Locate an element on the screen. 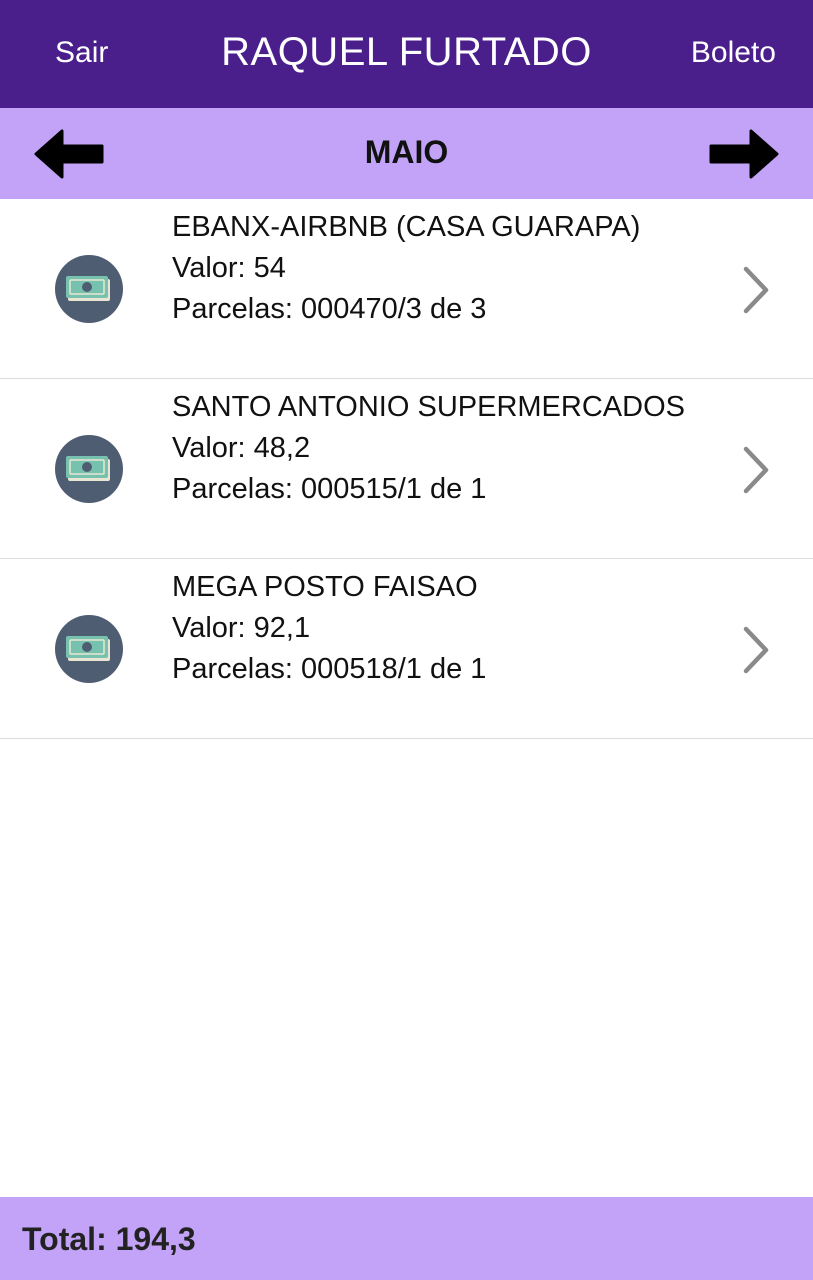 Image resolution: width=813 pixels, height=1280 pixels. merchant-name: EBANX-AIRBNB (CASA GUARAPA) is located at coordinates (406, 227).